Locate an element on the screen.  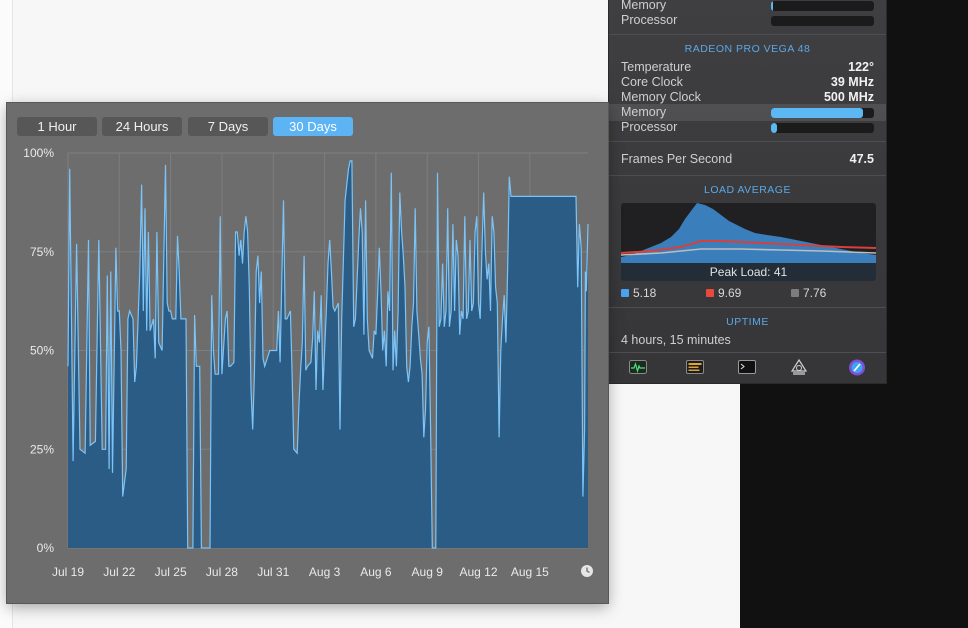
terminal-icon is located at coordinates (747, 367).